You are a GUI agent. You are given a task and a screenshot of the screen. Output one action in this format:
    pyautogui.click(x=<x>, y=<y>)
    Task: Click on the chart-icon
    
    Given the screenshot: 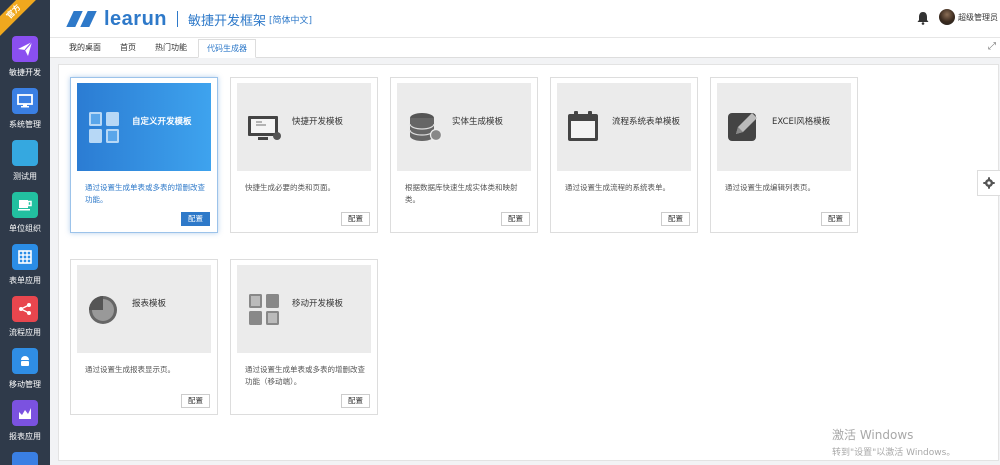 What is the action you would take?
    pyautogui.click(x=25, y=413)
    